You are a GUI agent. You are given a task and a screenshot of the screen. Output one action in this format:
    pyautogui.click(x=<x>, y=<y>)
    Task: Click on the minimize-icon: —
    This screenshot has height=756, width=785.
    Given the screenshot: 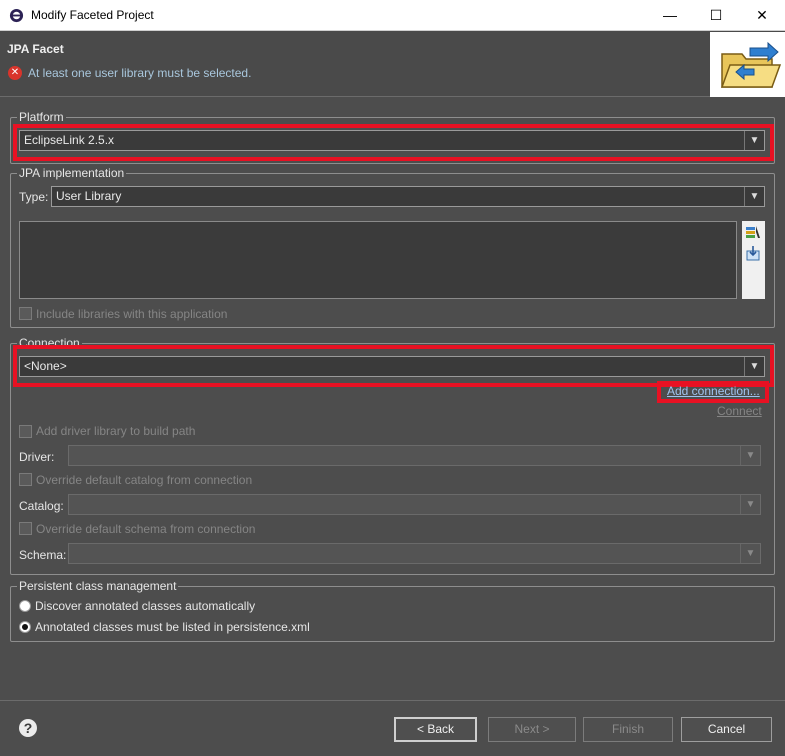 What is the action you would take?
    pyautogui.click(x=670, y=15)
    